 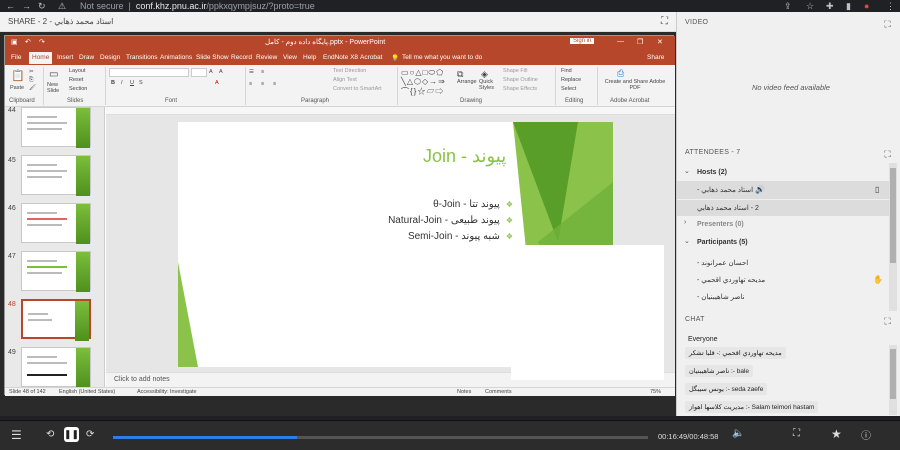 I want to click on reset-button: Reset, so click(x=76, y=80).